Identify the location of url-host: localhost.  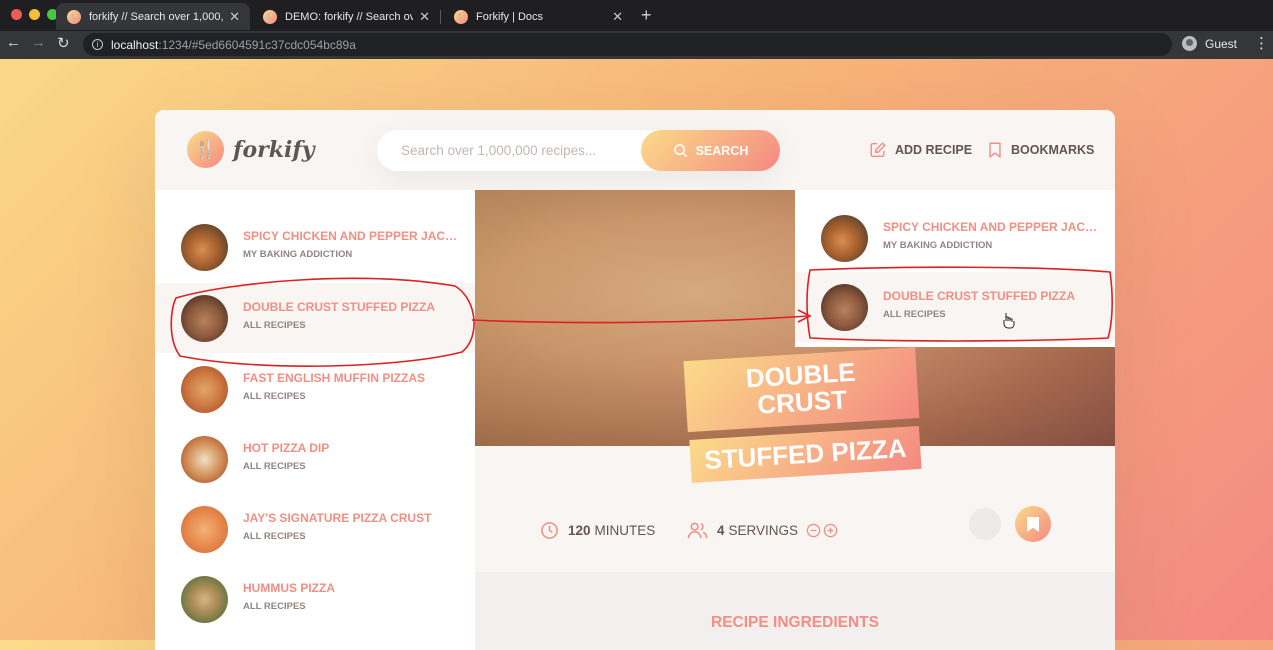
(135, 44).